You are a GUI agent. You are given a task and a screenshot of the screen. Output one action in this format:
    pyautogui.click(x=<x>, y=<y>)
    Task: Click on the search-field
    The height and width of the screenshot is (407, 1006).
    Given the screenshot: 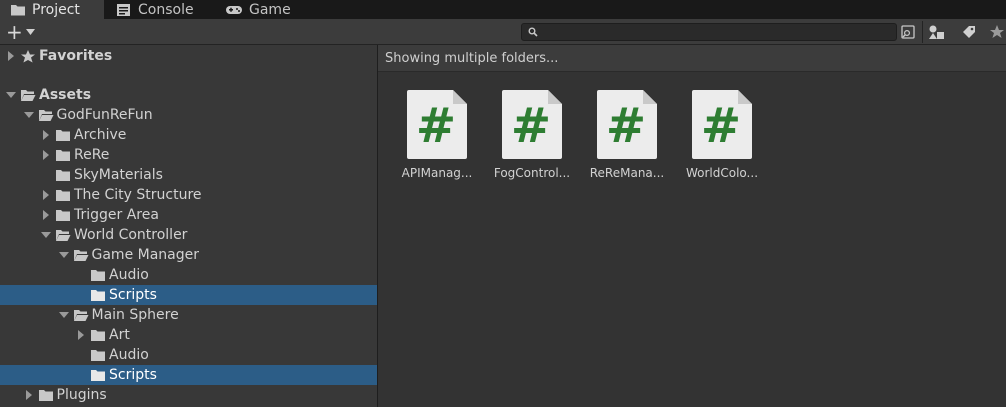 What is the action you would take?
    pyautogui.click(x=709, y=32)
    